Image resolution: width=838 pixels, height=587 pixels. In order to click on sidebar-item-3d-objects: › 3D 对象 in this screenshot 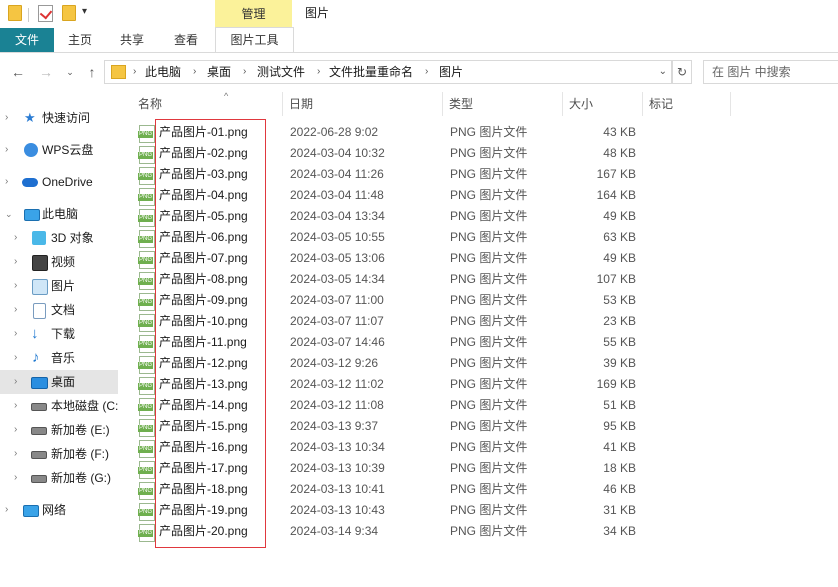, I will do `click(59, 238)`.